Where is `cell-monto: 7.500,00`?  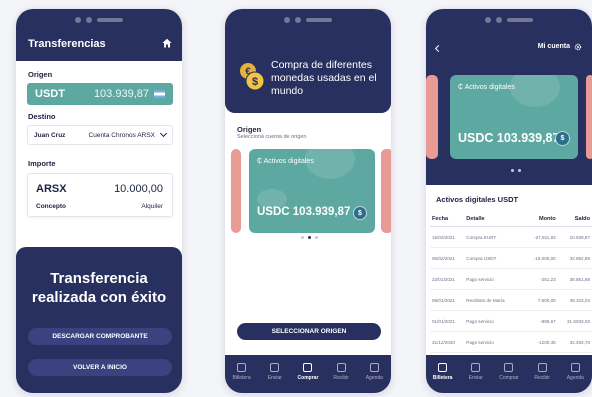 cell-monto: 7.500,00 is located at coordinates (541, 300).